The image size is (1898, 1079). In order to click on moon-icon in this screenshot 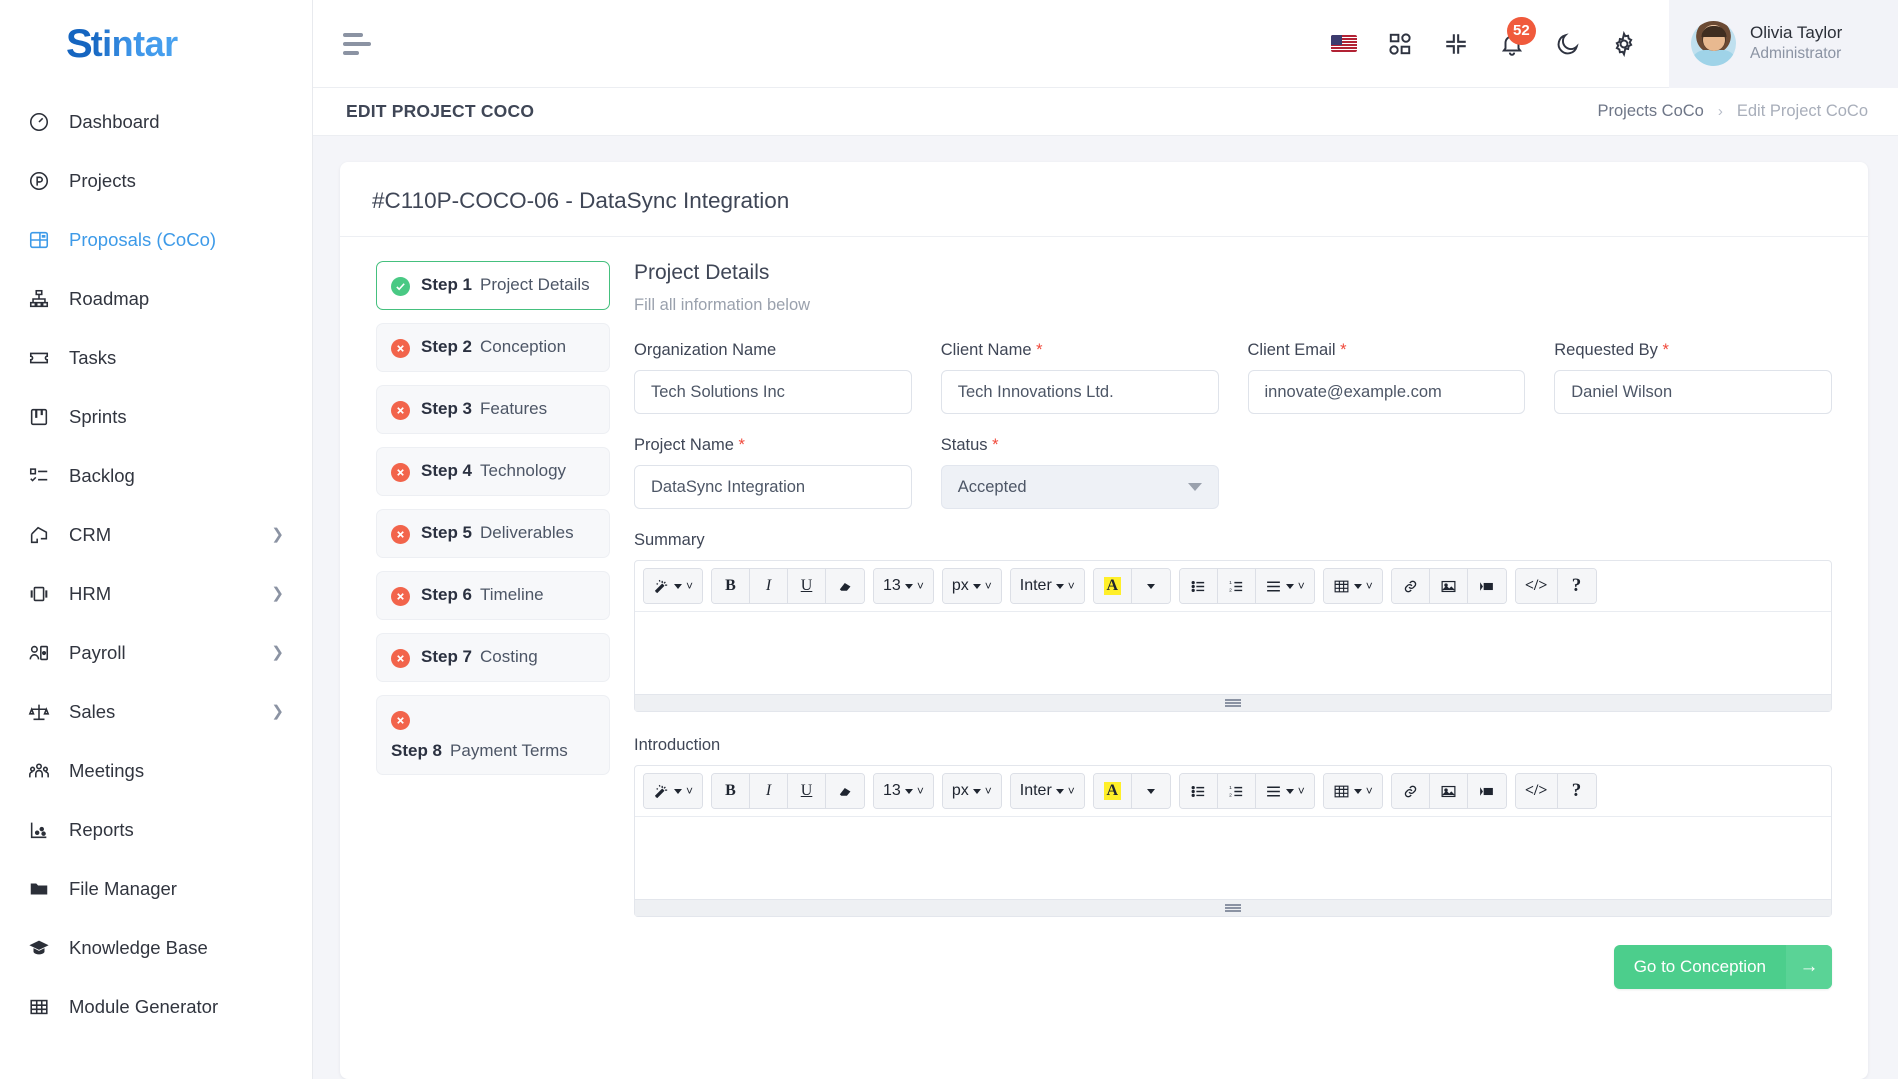, I will do `click(1568, 44)`.